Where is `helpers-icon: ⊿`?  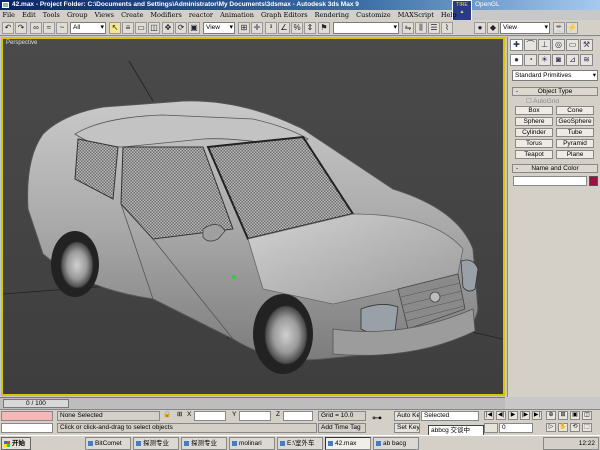
helpers-icon: ⊿ is located at coordinates (572, 60).